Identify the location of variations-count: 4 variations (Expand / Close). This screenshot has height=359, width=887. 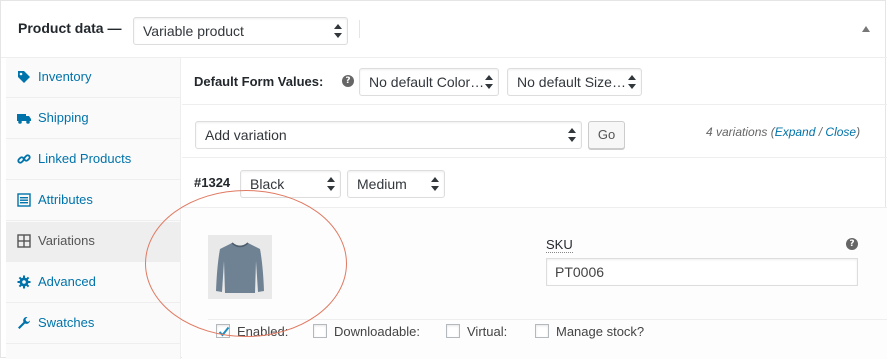
(783, 132).